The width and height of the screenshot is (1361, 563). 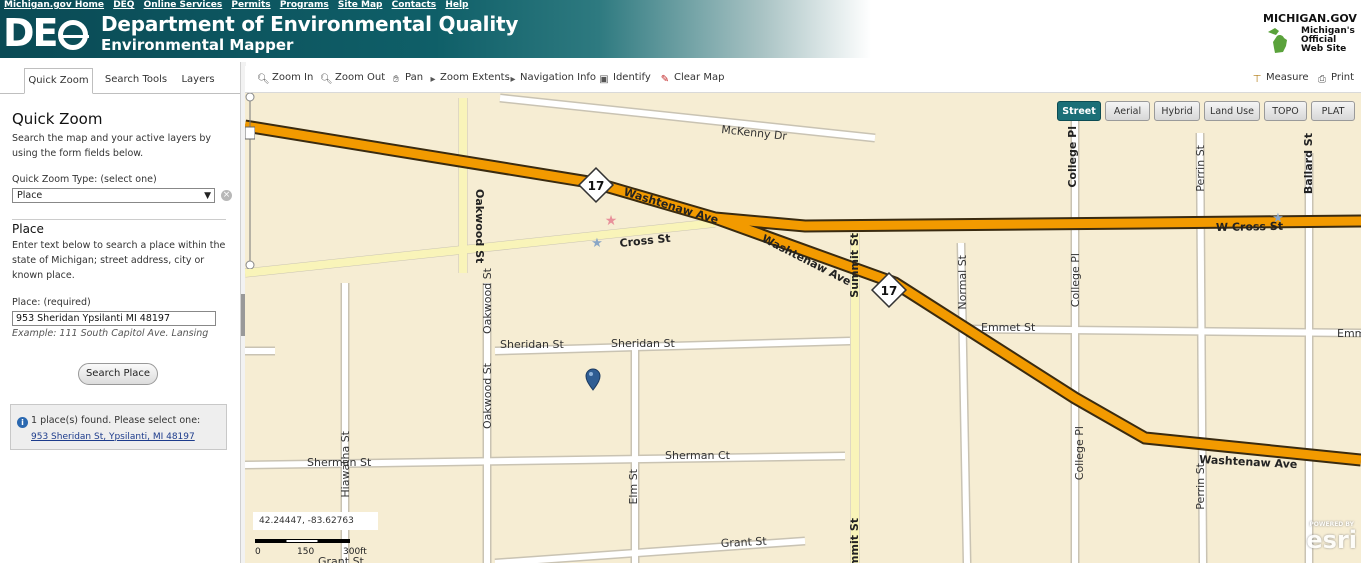 What do you see at coordinates (1280, 79) in the screenshot?
I see `measure-tool: ⊤ Measure` at bounding box center [1280, 79].